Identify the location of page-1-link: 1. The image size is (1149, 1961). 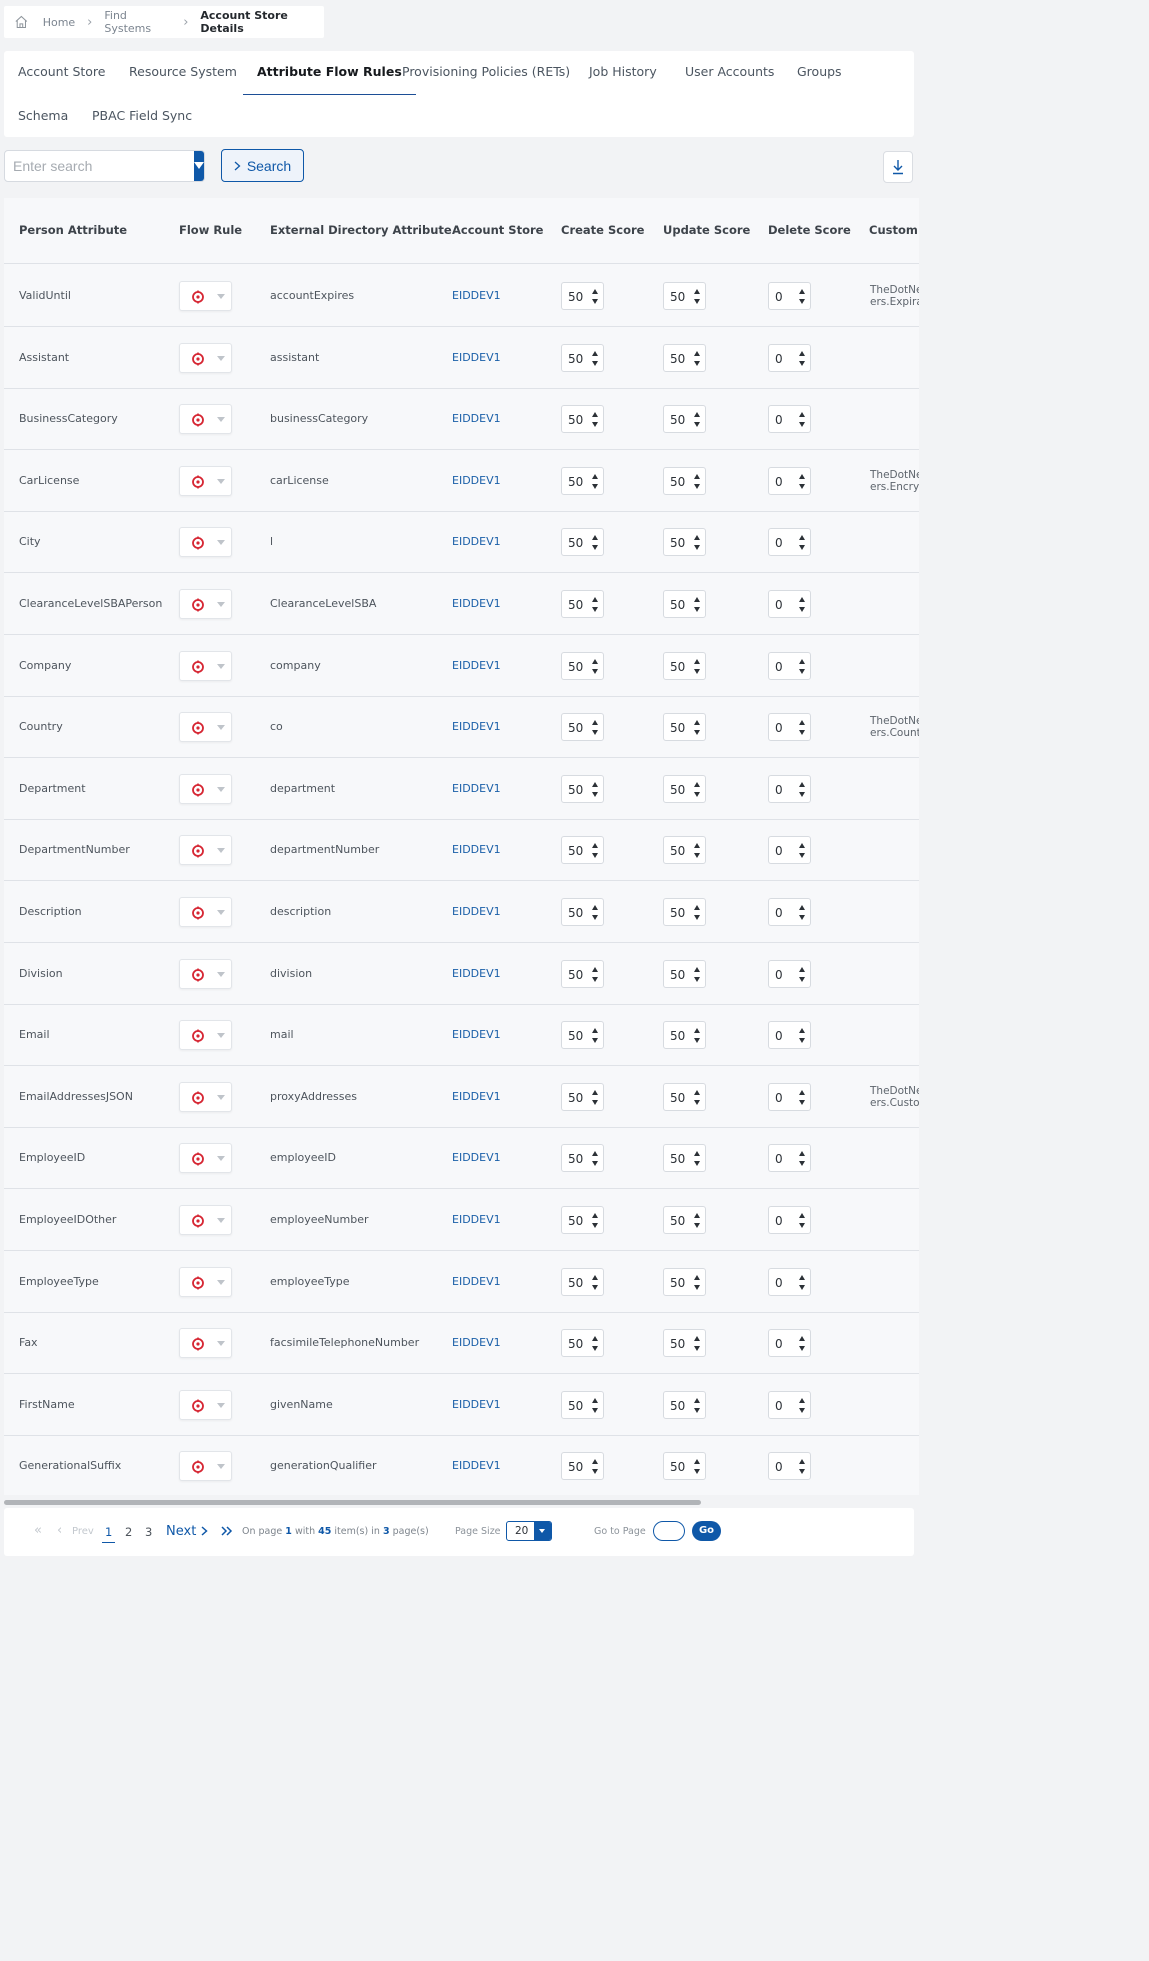
(109, 1534).